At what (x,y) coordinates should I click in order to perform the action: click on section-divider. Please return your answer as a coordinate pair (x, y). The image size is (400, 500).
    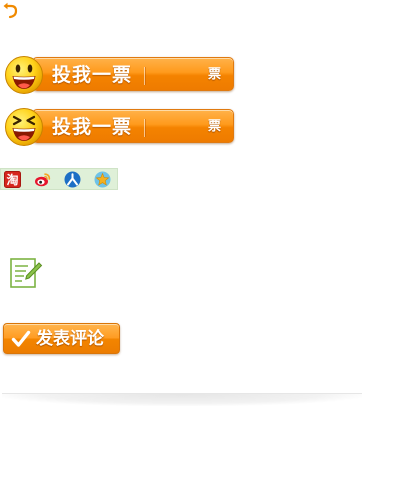
    Looking at the image, I should click on (182, 399).